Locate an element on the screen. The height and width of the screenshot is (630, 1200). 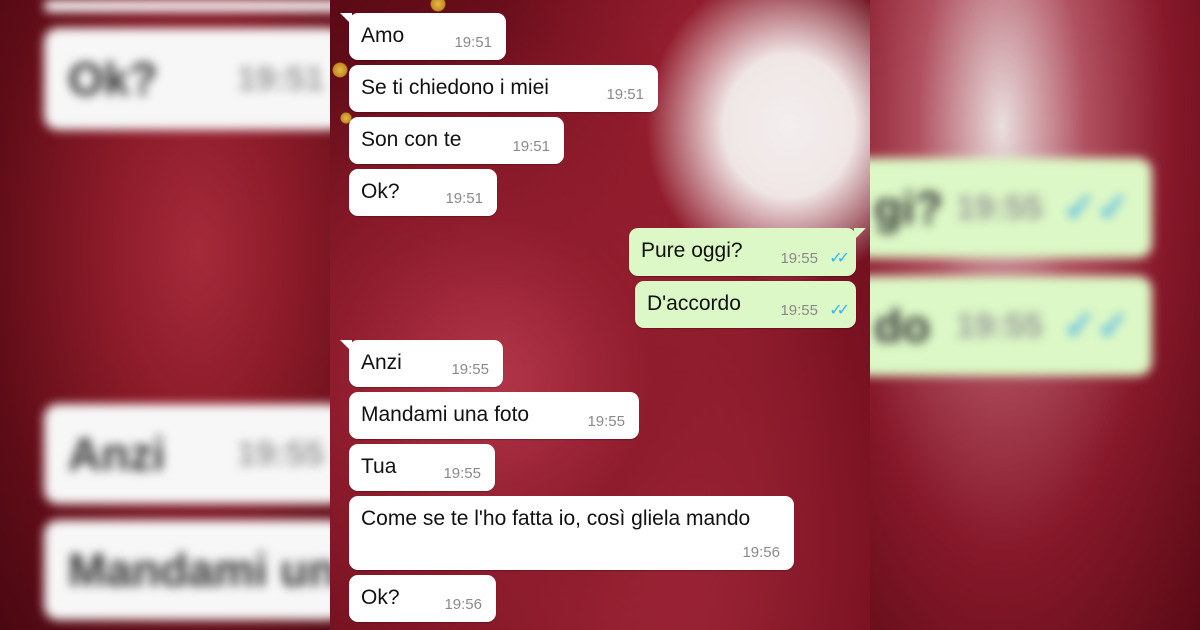
message-bubble-incoming: Amo 19:51 is located at coordinates (427, 36).